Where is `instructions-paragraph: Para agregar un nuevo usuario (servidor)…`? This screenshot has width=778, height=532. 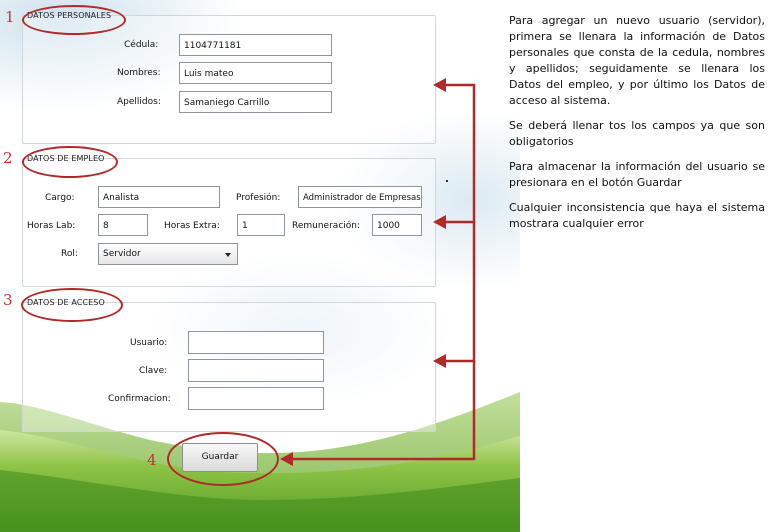
instructions-paragraph: Para agregar un nuevo usuario (servidor)… is located at coordinates (637, 60).